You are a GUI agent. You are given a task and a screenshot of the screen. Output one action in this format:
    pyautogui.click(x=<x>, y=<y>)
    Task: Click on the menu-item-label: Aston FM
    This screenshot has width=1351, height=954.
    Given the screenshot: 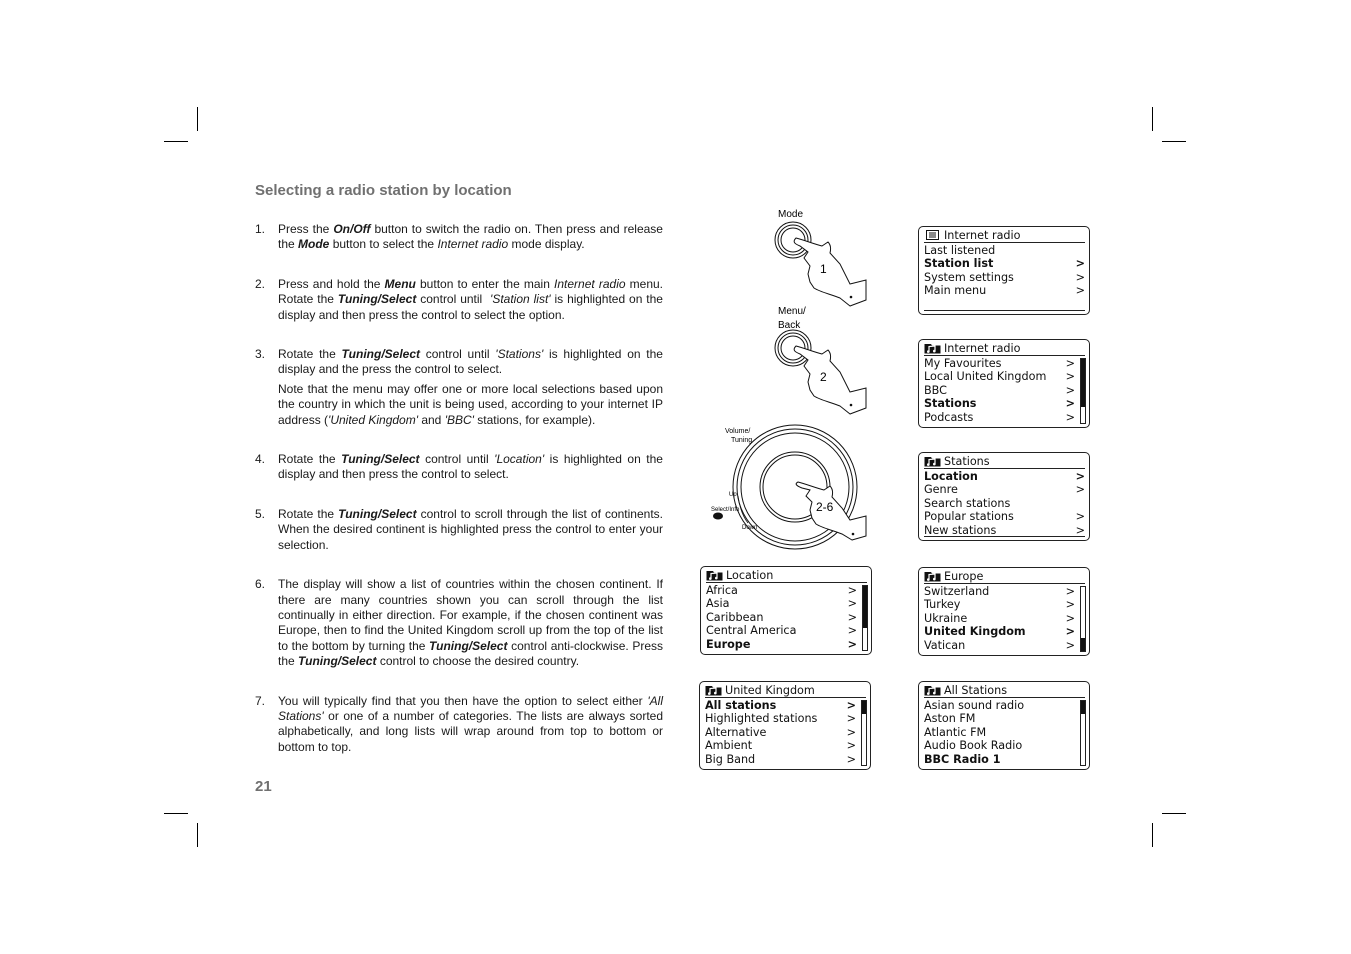 What is the action you would take?
    pyautogui.click(x=950, y=719)
    